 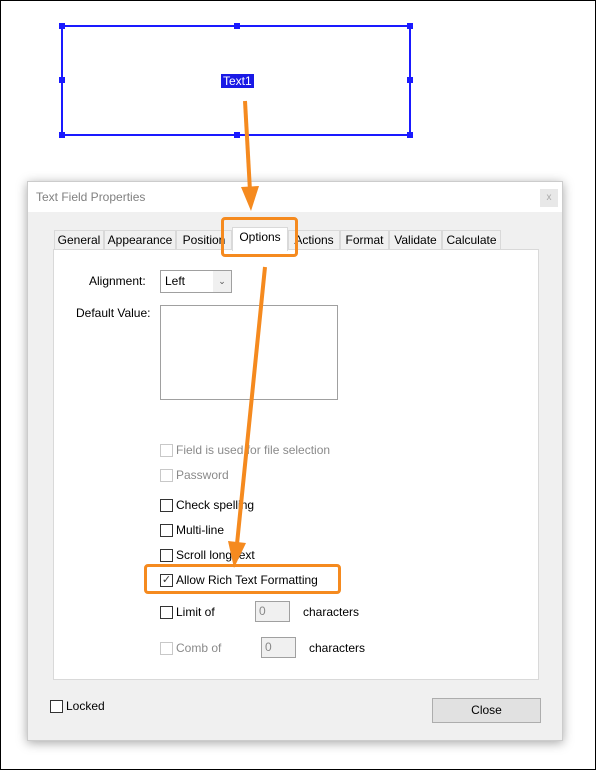 What do you see at coordinates (260, 239) in the screenshot?
I see `tab-options: Options` at bounding box center [260, 239].